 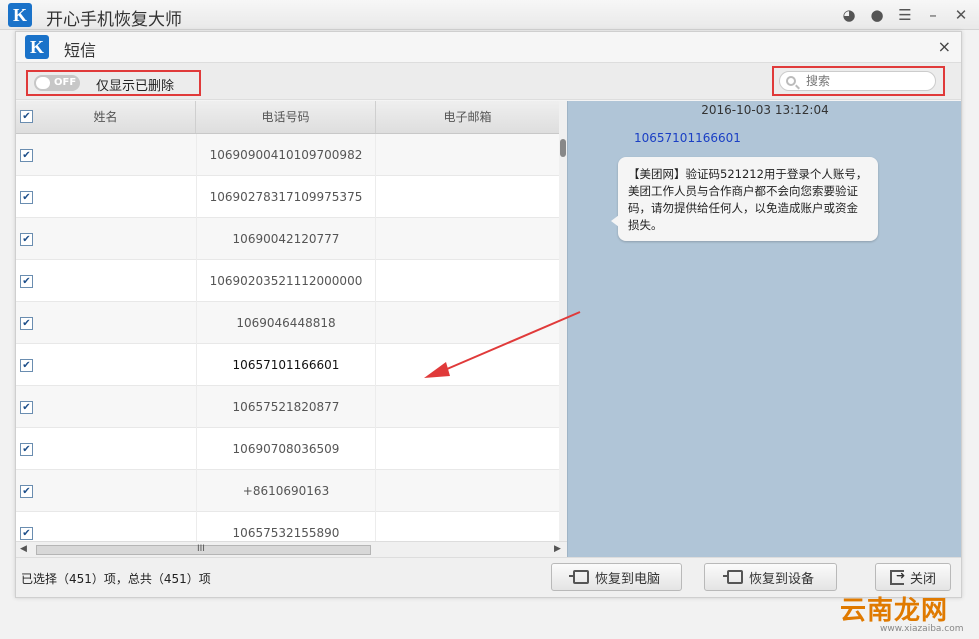 What do you see at coordinates (65, 82) in the screenshot?
I see `toggle-state: OFF` at bounding box center [65, 82].